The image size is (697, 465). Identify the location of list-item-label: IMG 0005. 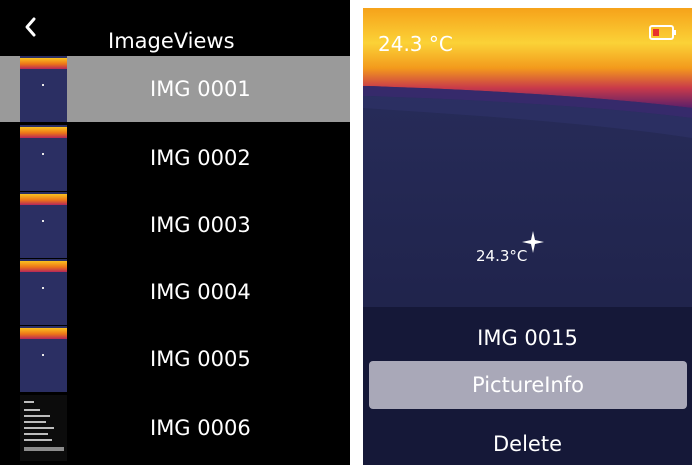
(200, 359).